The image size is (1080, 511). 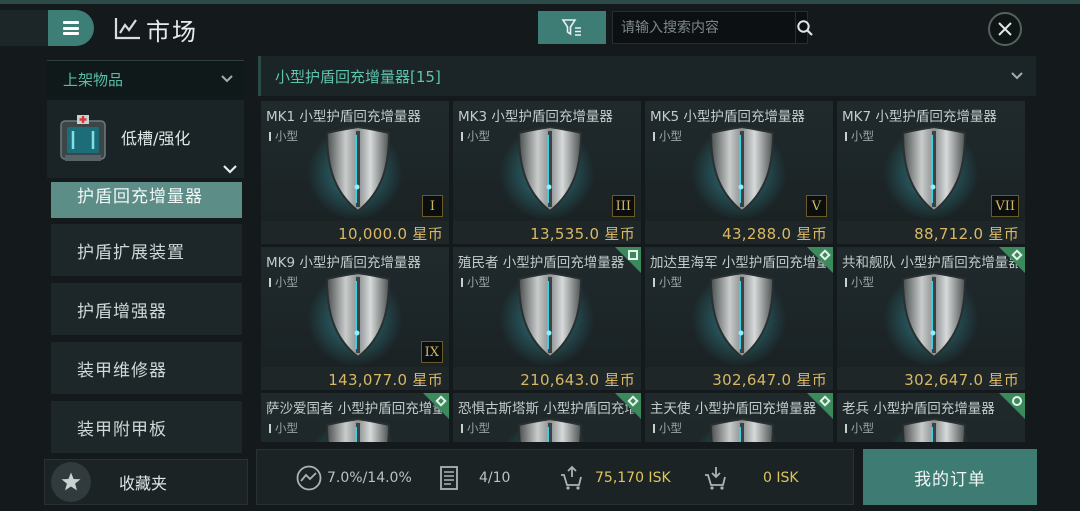 What do you see at coordinates (390, 234) in the screenshot?
I see `item-price: 10,000.0 星币` at bounding box center [390, 234].